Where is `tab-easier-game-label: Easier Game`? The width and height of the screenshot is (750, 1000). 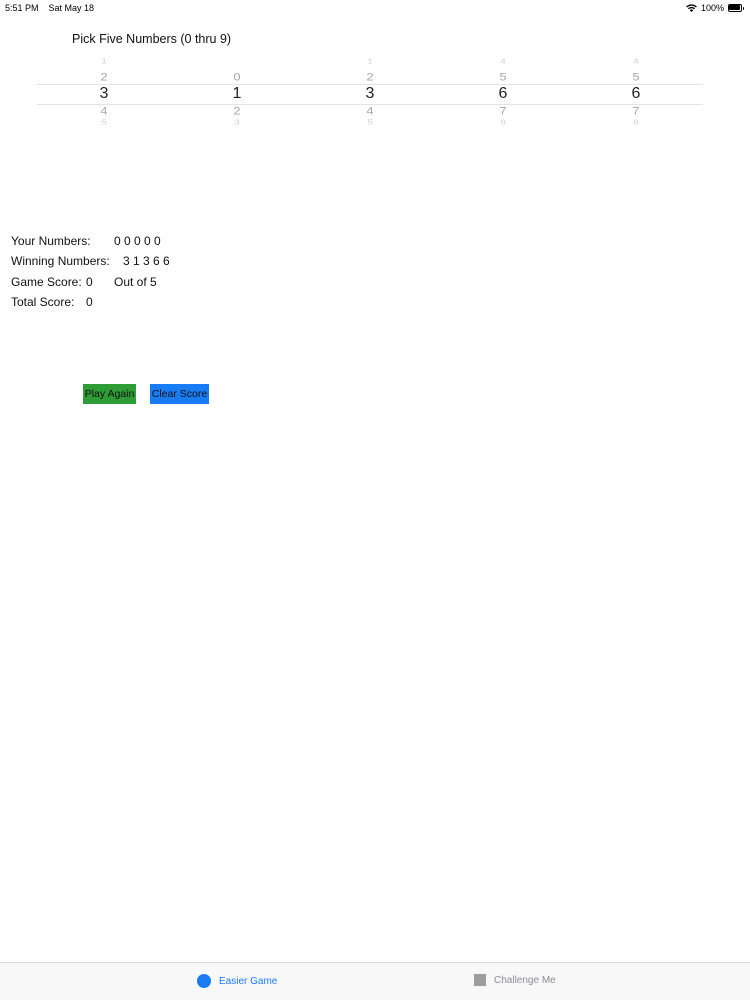 tab-easier-game-label: Easier Game is located at coordinates (248, 981).